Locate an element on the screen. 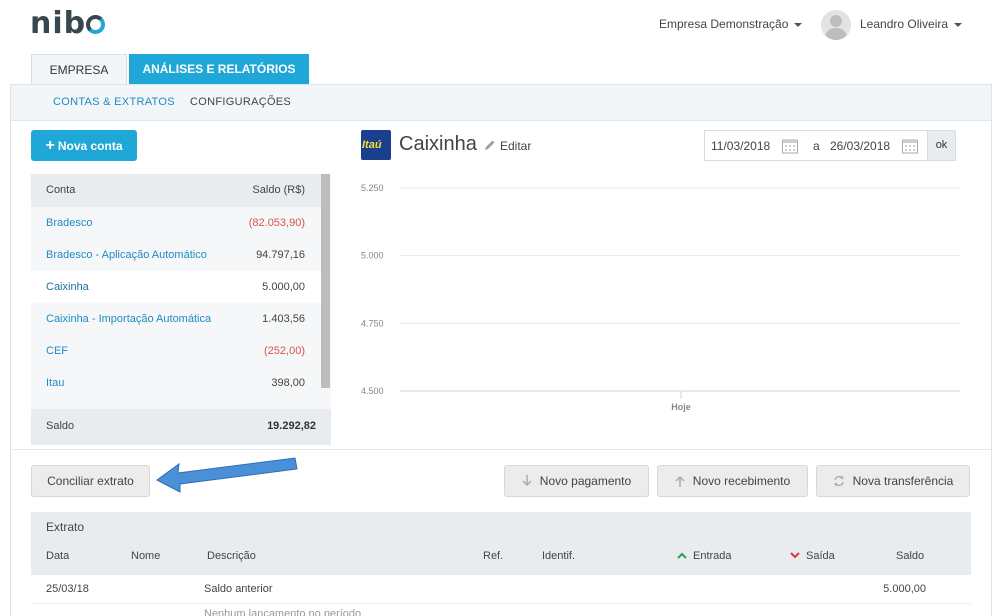  date-from-input: 11/03/2018 is located at coordinates (740, 146).